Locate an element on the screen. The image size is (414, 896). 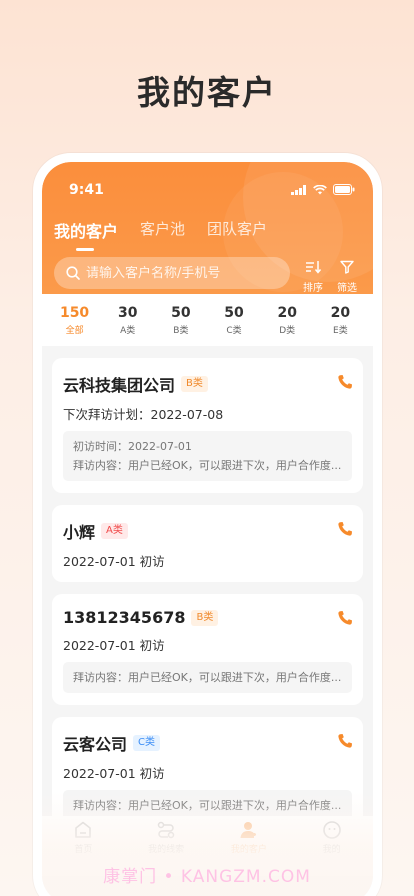
watermark-text: 康掌门 • KANGZM.COM is located at coordinates (207, 877).